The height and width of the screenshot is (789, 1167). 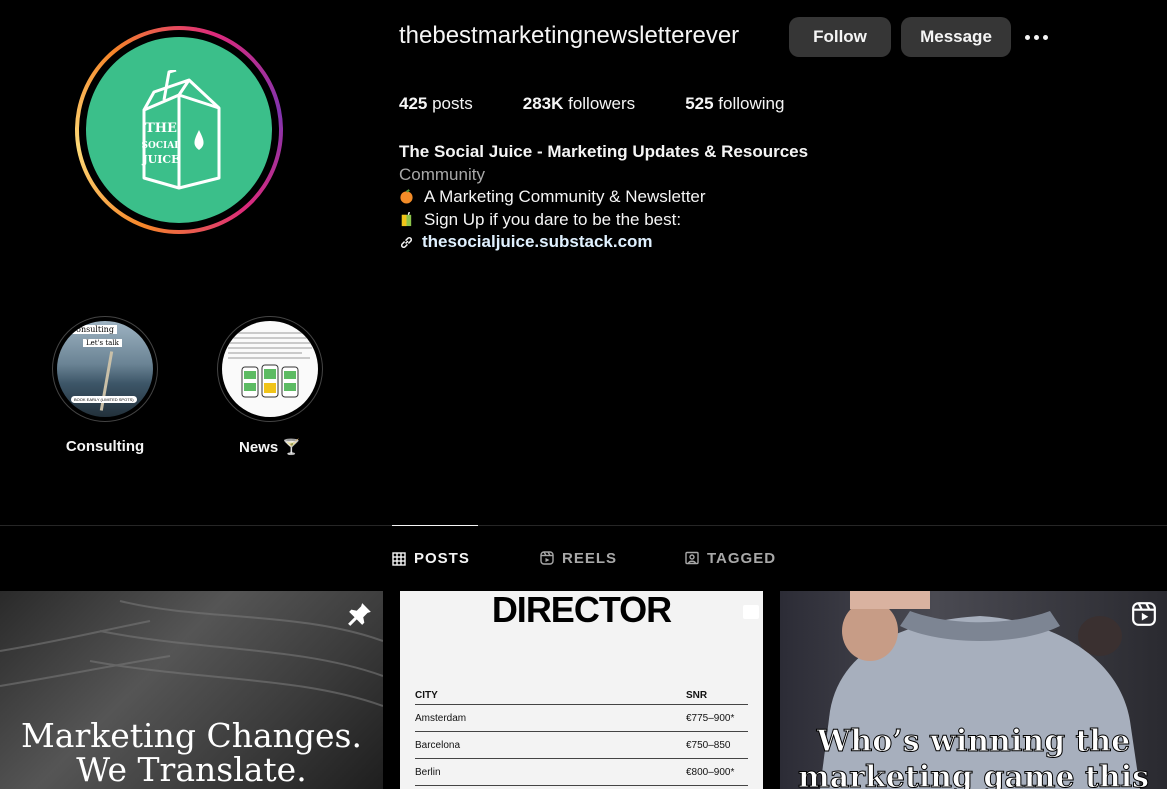 I want to click on juice-carton-logo-icon: THE SOCIAL JUICE, so click(x=181, y=130).